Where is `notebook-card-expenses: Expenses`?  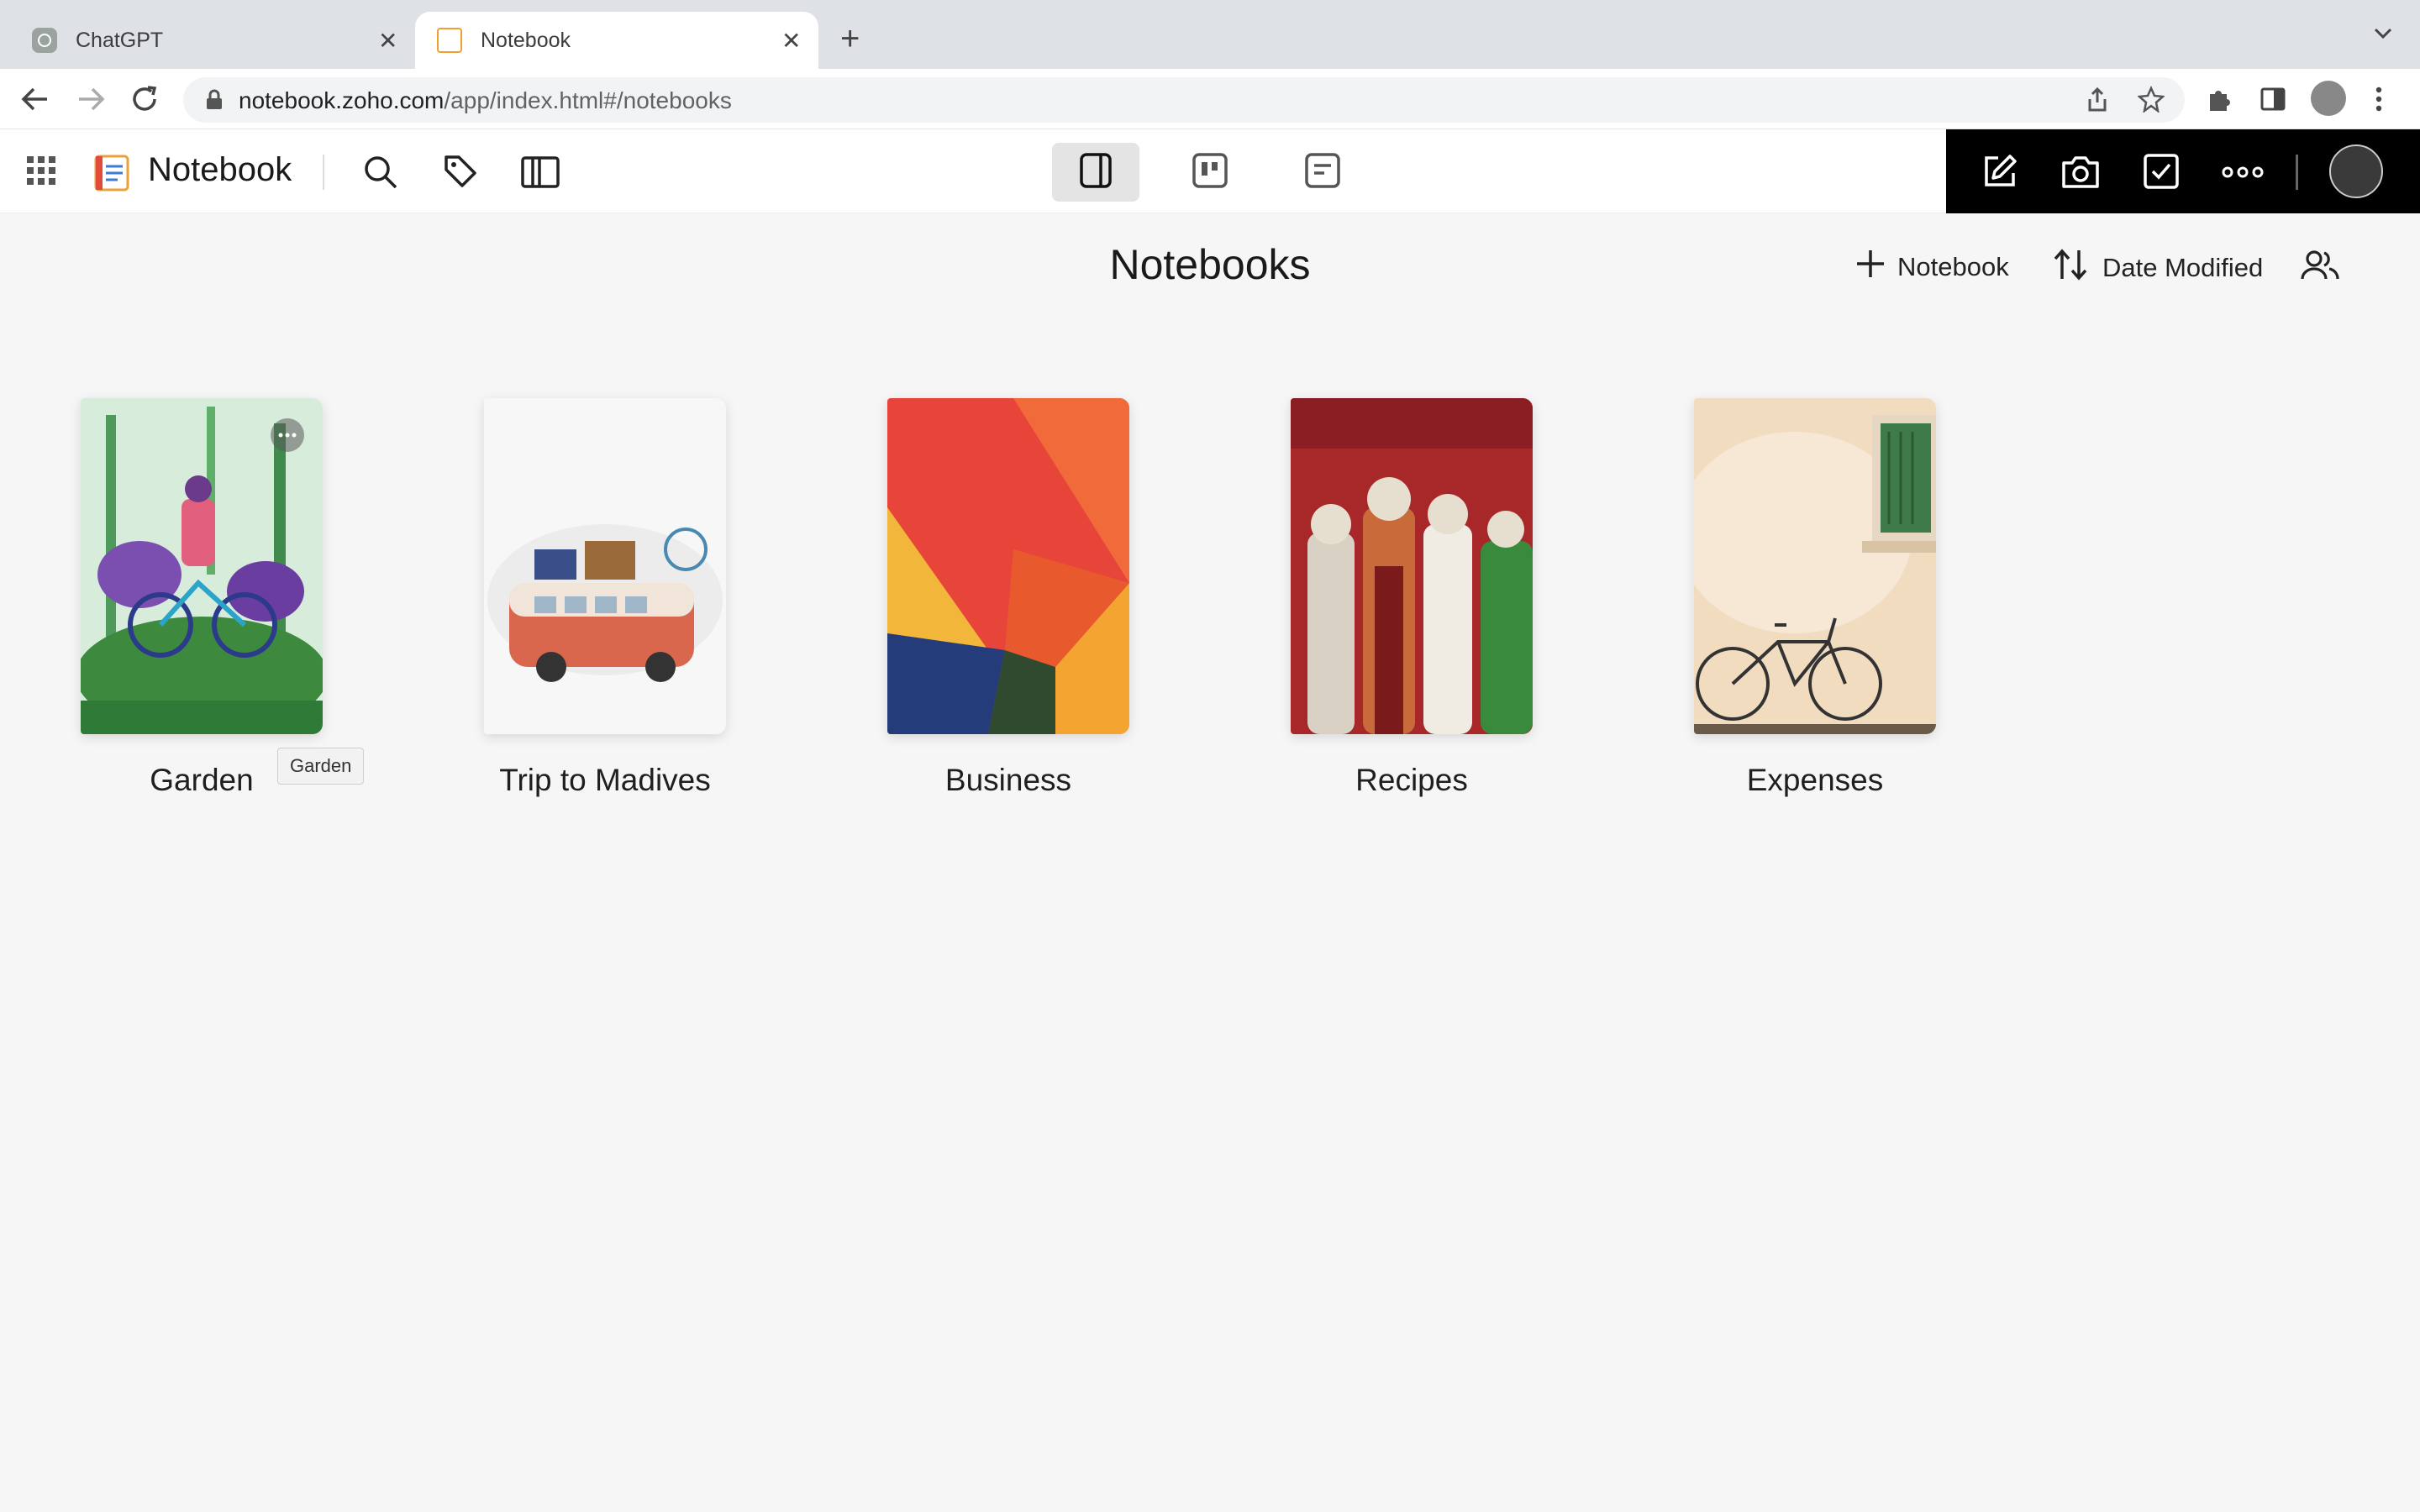
notebook-card-expenses: Expenses is located at coordinates (1815, 597).